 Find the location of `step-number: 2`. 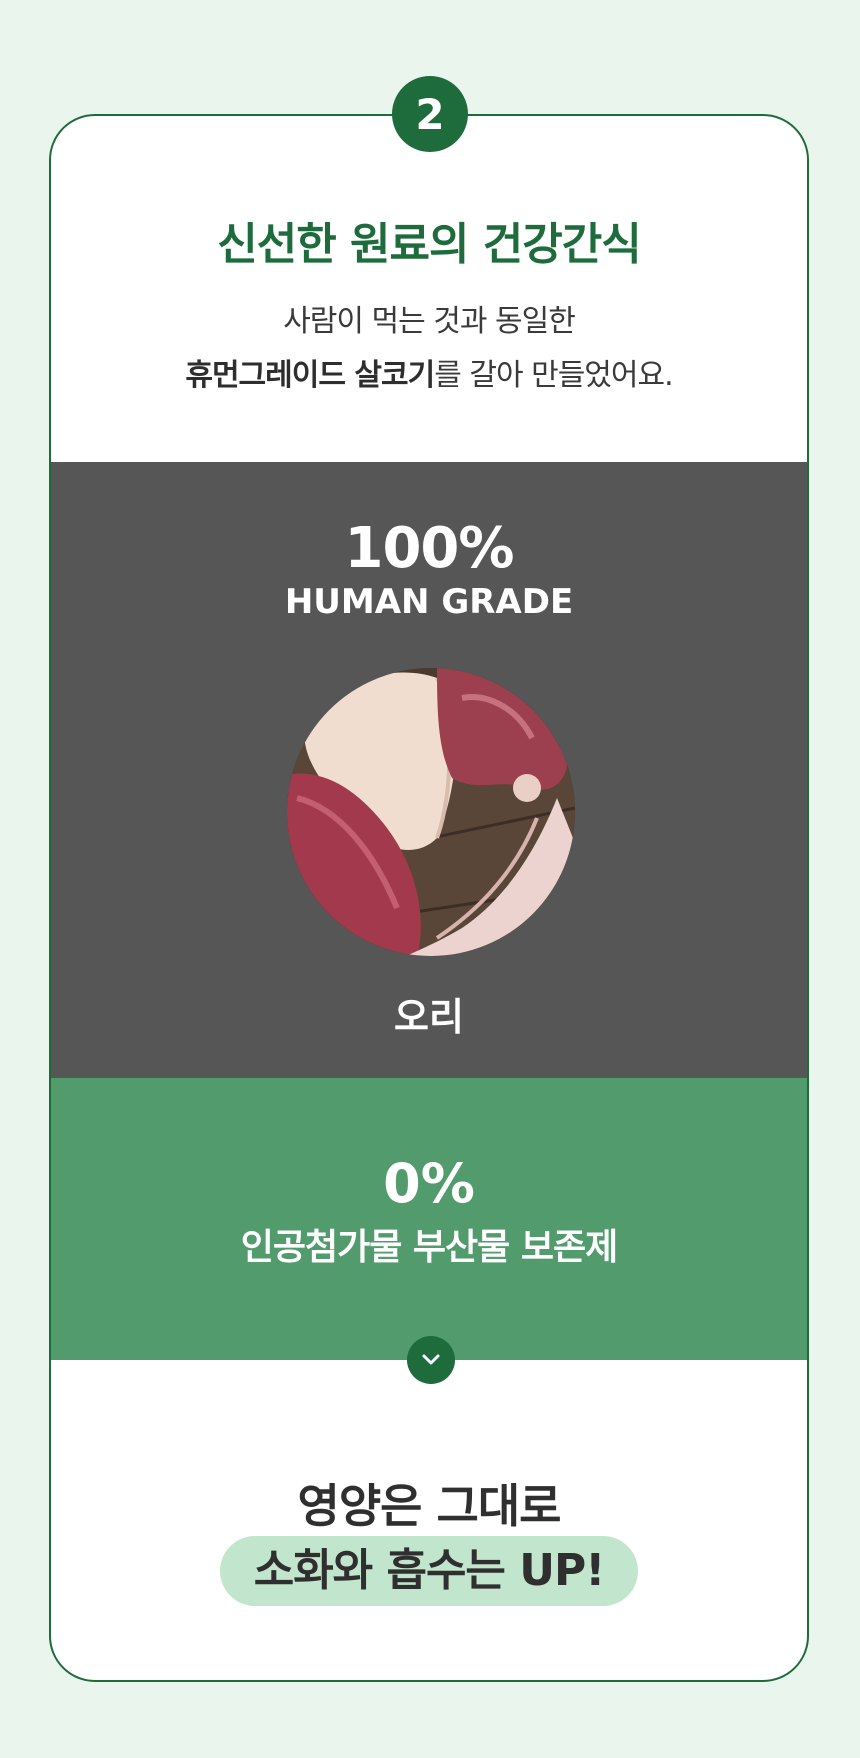

step-number: 2 is located at coordinates (430, 114).